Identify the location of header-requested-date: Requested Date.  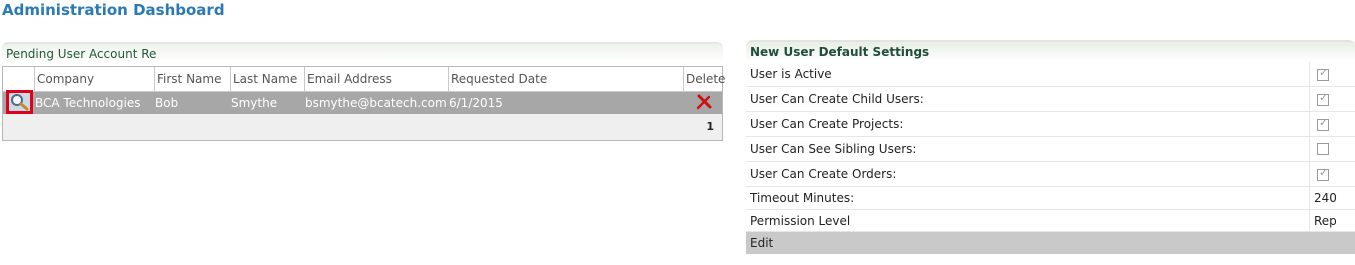
(565, 79).